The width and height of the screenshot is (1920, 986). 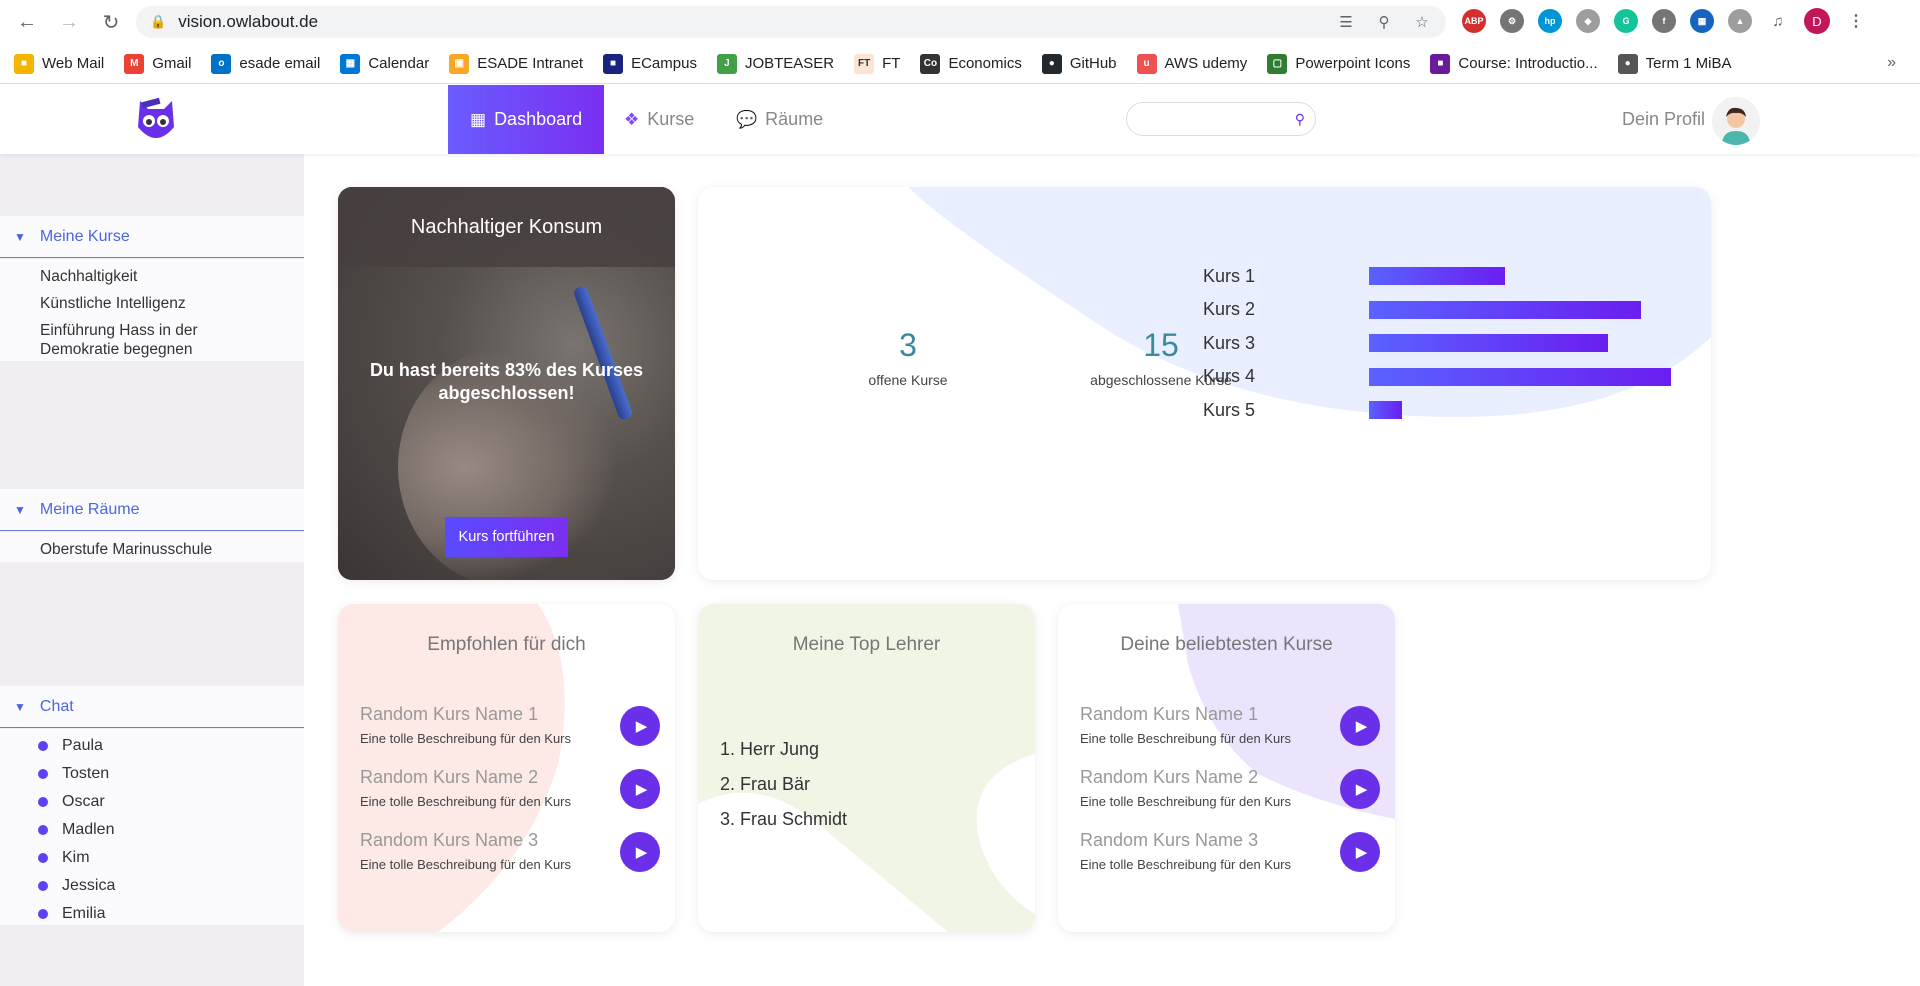 I want to click on url-text: vision.owlabout.de, so click(x=248, y=22).